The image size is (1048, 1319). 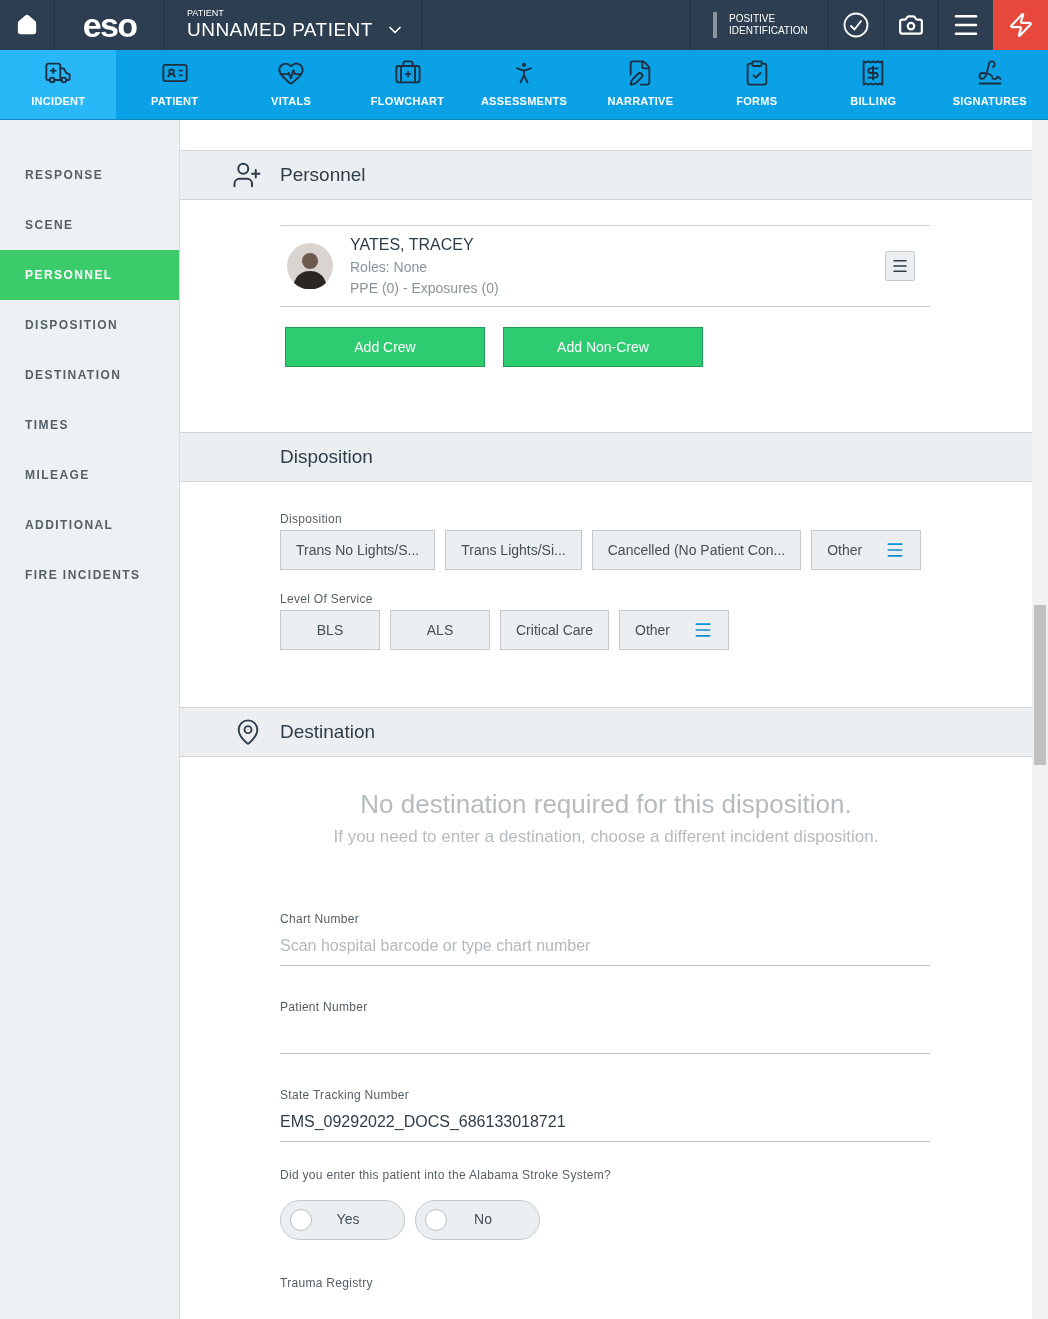 I want to click on radio-button: Yes, so click(x=342, y=1219).